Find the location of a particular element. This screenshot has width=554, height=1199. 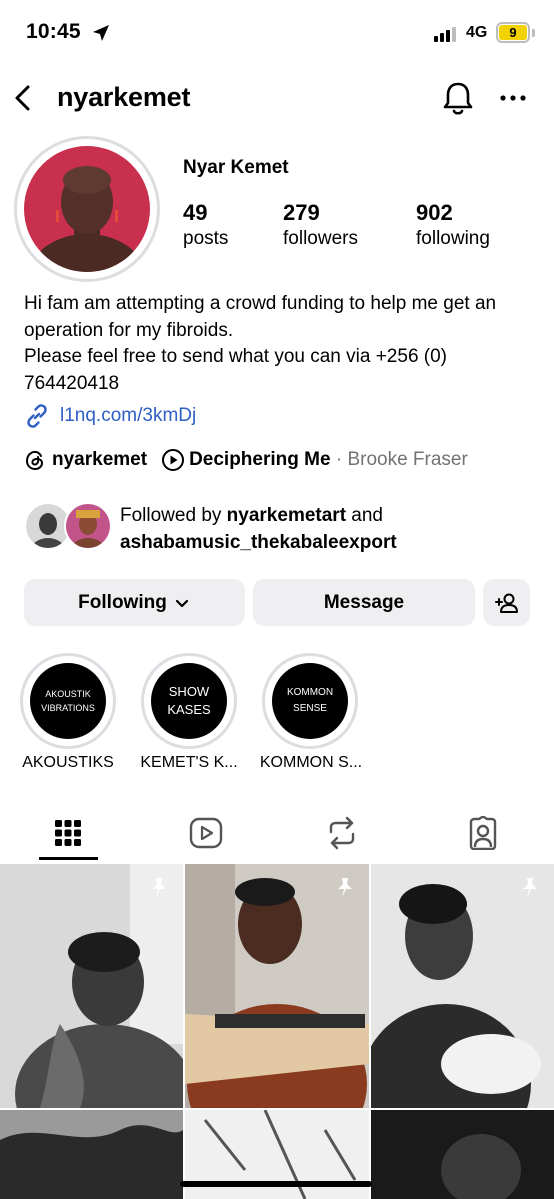

music-artist: Brooke Fraser is located at coordinates (407, 459).